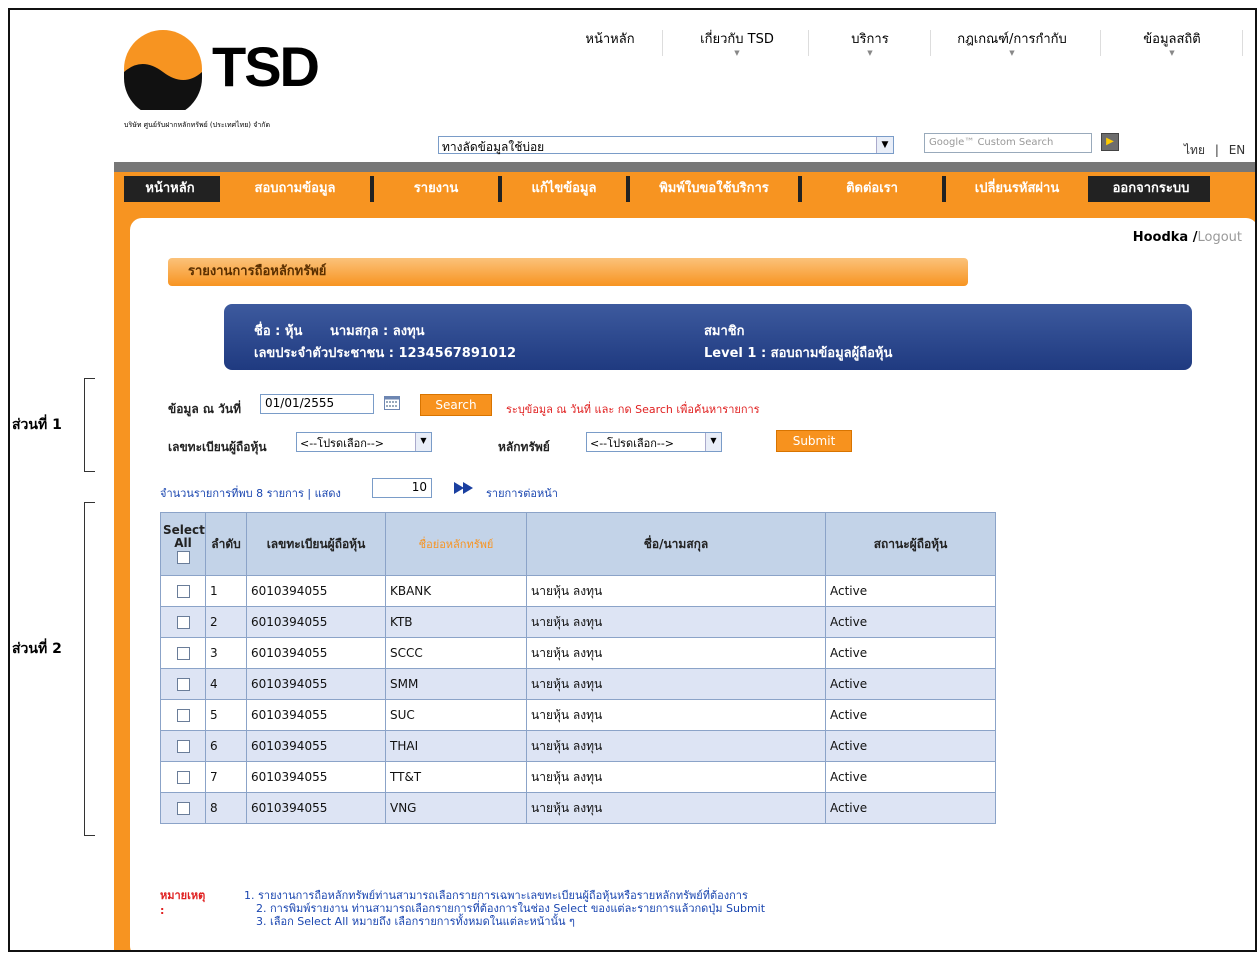 Image resolution: width=1259 pixels, height=954 pixels. What do you see at coordinates (872, 189) in the screenshot?
I see `tab-contact: ติดต่อเรา` at bounding box center [872, 189].